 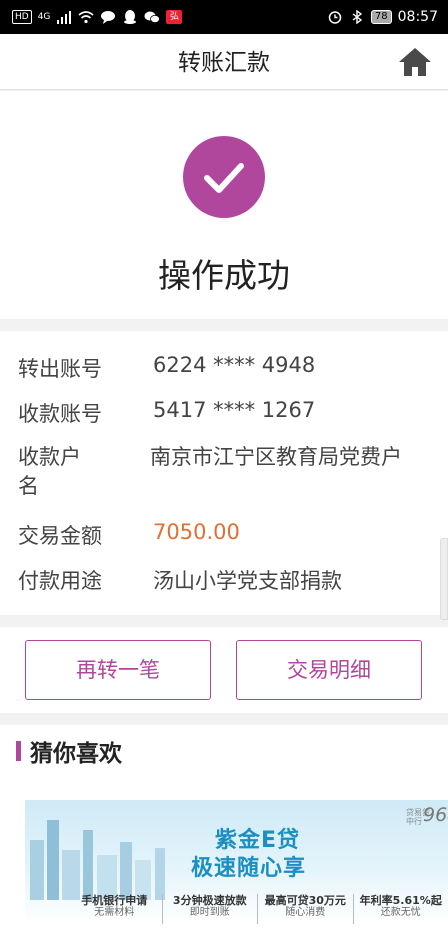 I want to click on battery-indicator: 78, so click(x=381, y=17).